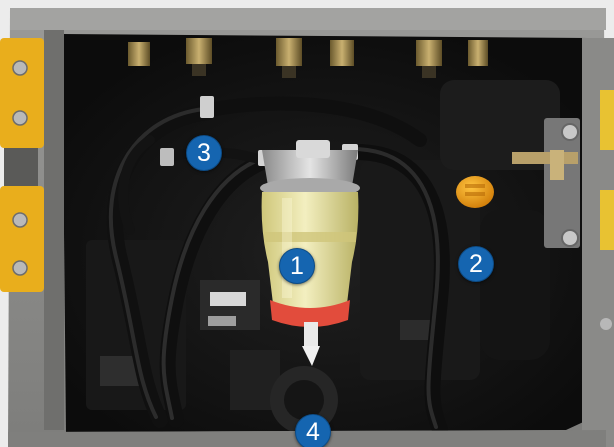 Image resolution: width=614 pixels, height=447 pixels. Describe the element at coordinates (308, 19) in the screenshot. I see `frame-top-edge` at that location.